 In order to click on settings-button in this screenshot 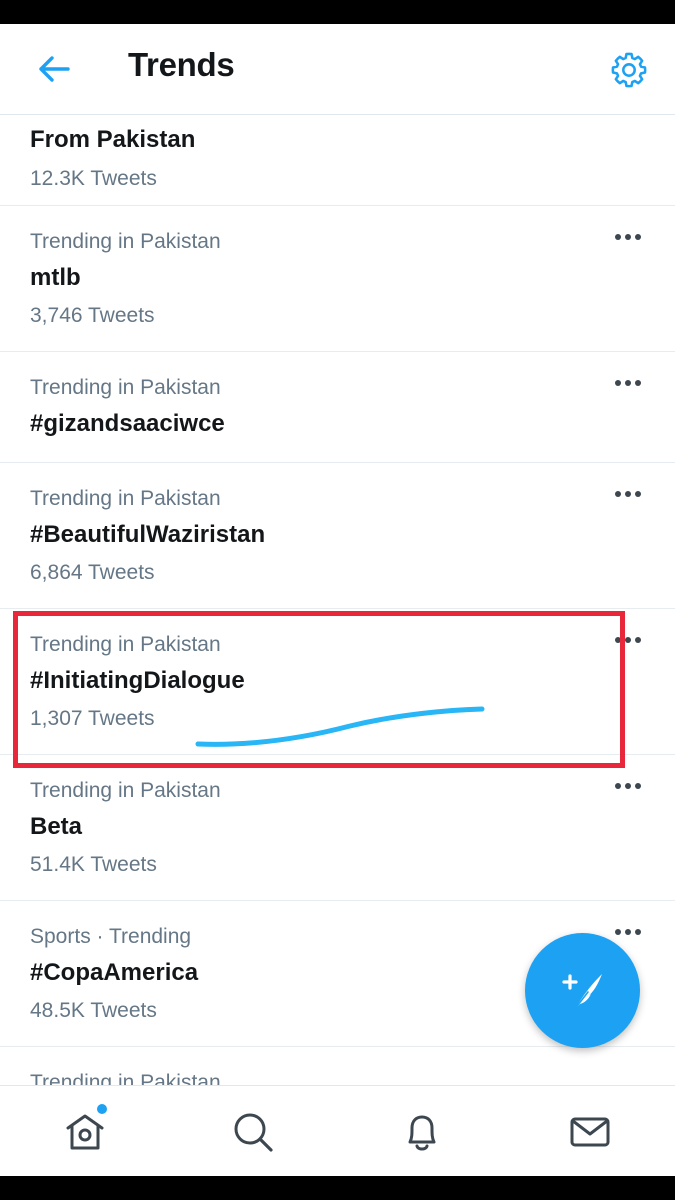, I will do `click(629, 70)`.